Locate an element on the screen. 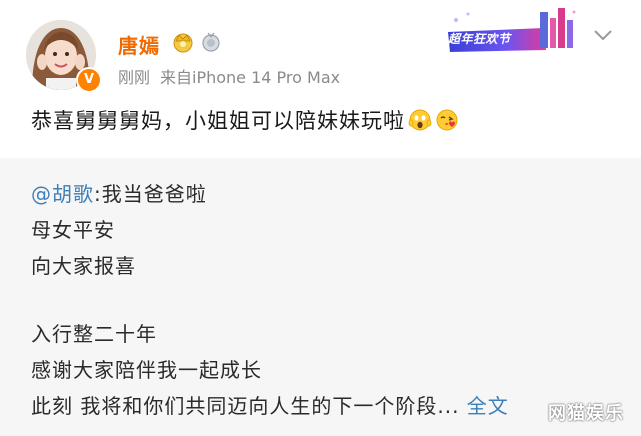 The image size is (641, 436). post-source: 来自iPhone 14 Pro Max is located at coordinates (250, 77).